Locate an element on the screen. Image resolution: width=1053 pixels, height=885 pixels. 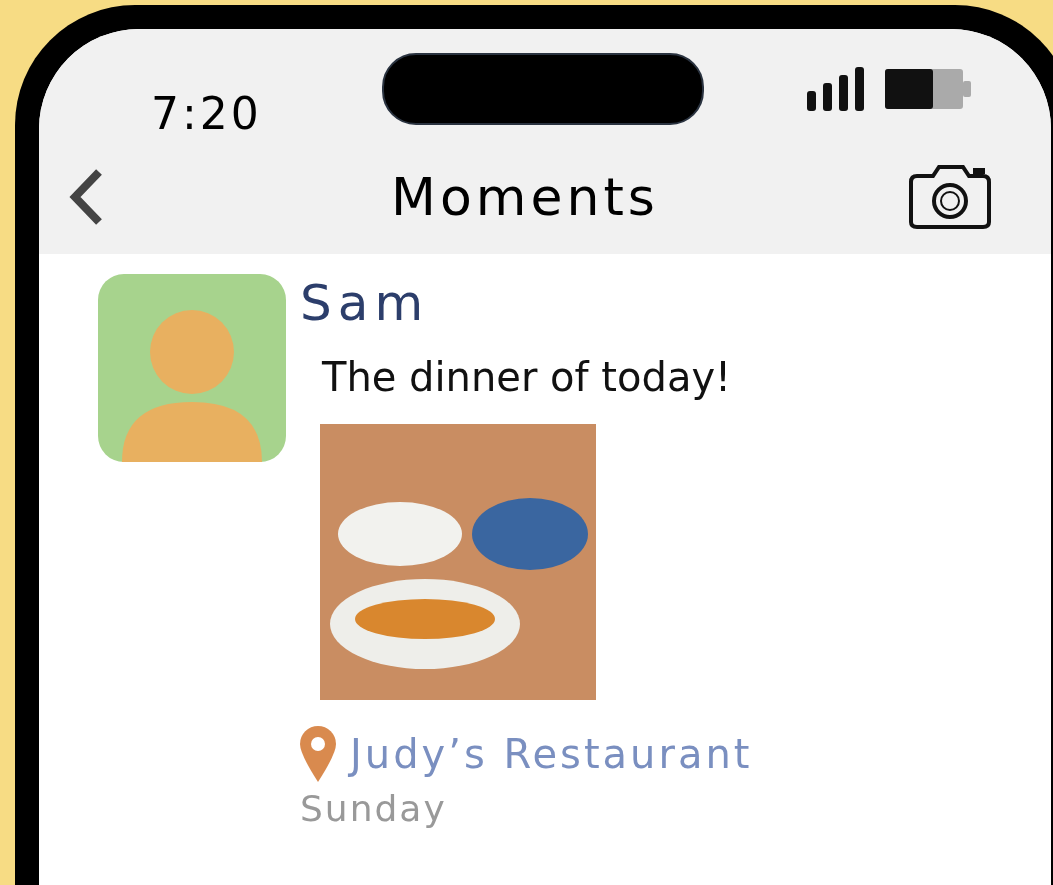
post-text: The dinner of today! is located at coordinates (527, 377).